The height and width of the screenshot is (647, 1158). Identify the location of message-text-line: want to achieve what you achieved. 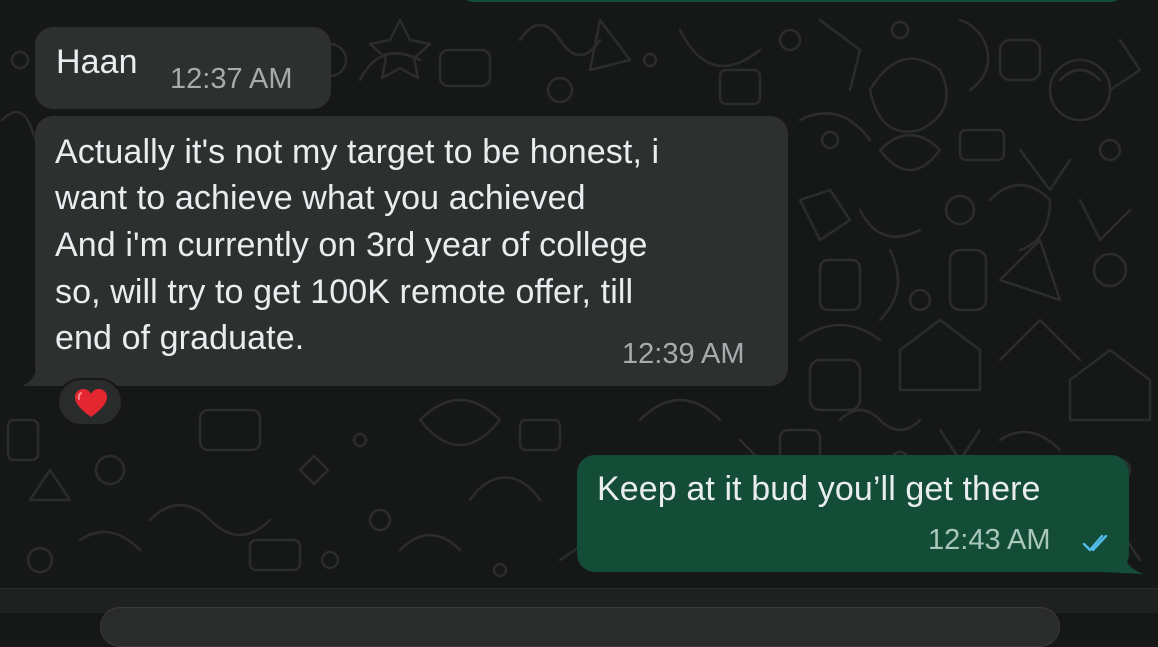
(320, 198).